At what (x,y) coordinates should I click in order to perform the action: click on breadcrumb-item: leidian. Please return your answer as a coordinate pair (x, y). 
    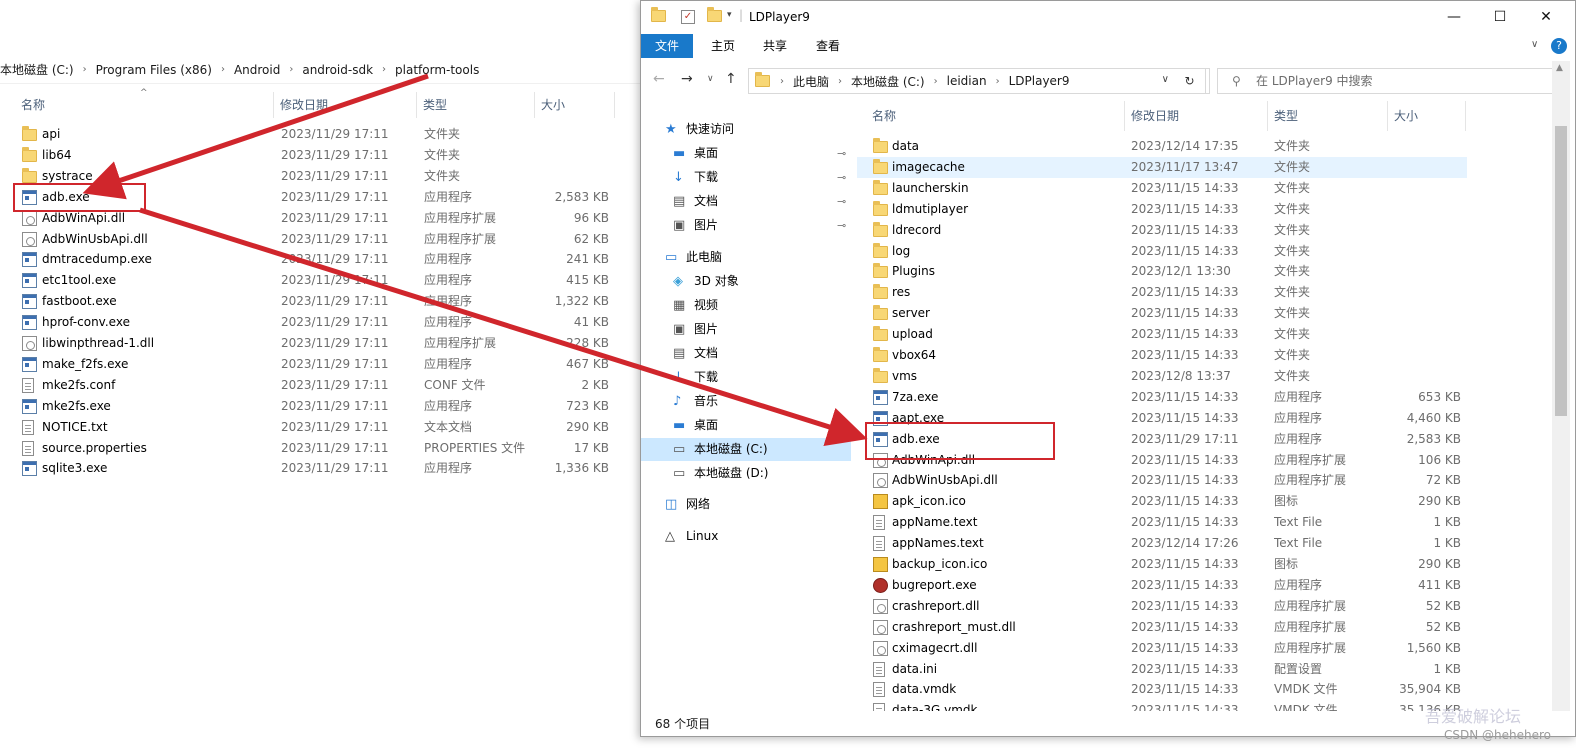
    Looking at the image, I should click on (967, 81).